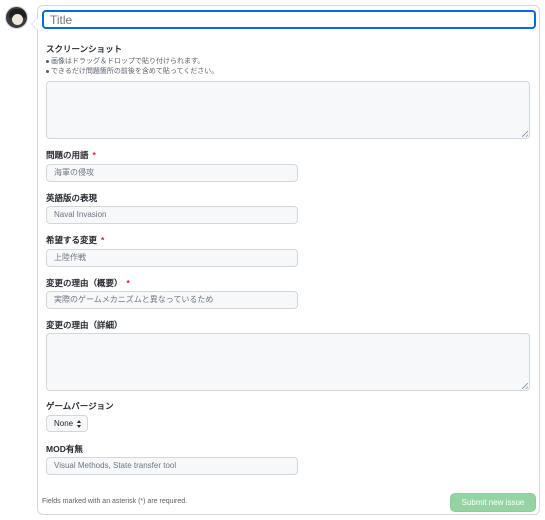 This screenshot has height=520, width=545. I want to click on screenshot-hint-1: 画像はドラッグ＆ドロップで貼り付けられます。, so click(125, 62).